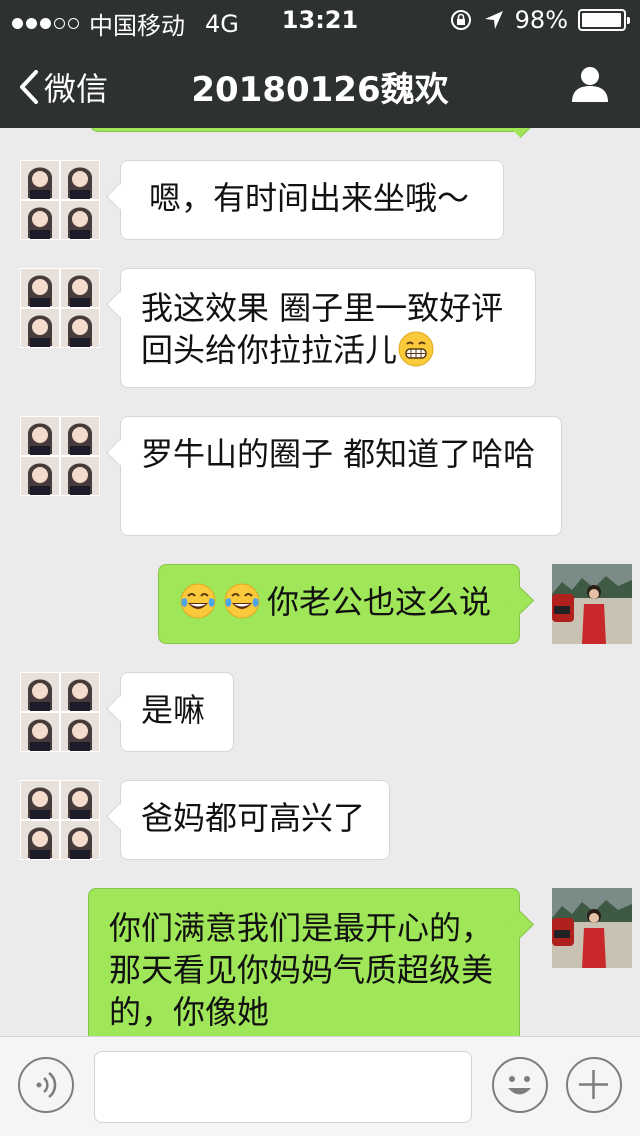  What do you see at coordinates (541, 20) in the screenshot?
I see `battery-percent: 98%` at bounding box center [541, 20].